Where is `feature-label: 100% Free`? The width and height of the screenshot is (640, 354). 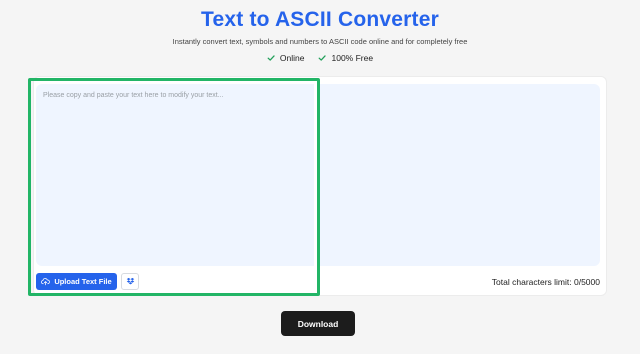 feature-label: 100% Free is located at coordinates (352, 58).